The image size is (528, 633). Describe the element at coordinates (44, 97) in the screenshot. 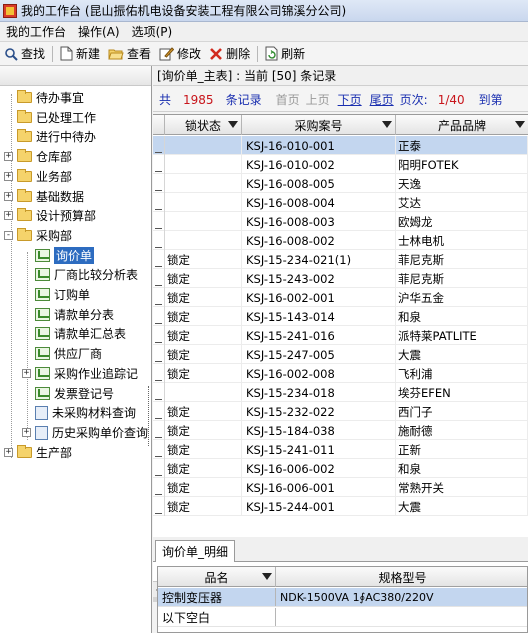

I see `tree-item: 待办事宜` at that location.